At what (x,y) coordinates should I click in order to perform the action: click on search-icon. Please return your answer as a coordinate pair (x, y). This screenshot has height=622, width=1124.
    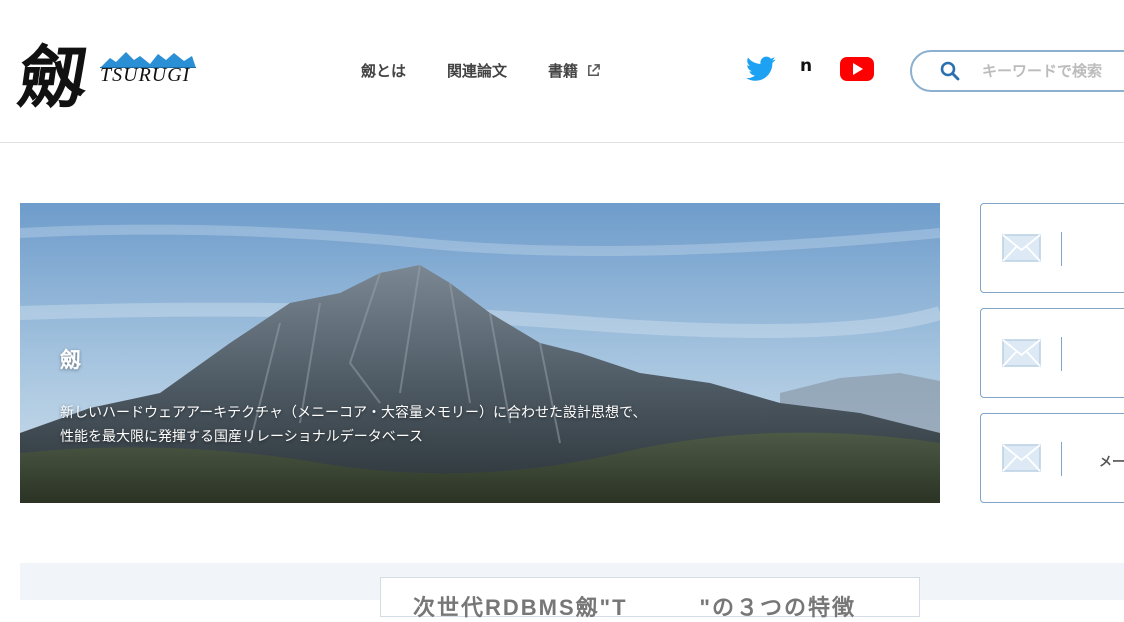
    Looking at the image, I should click on (950, 71).